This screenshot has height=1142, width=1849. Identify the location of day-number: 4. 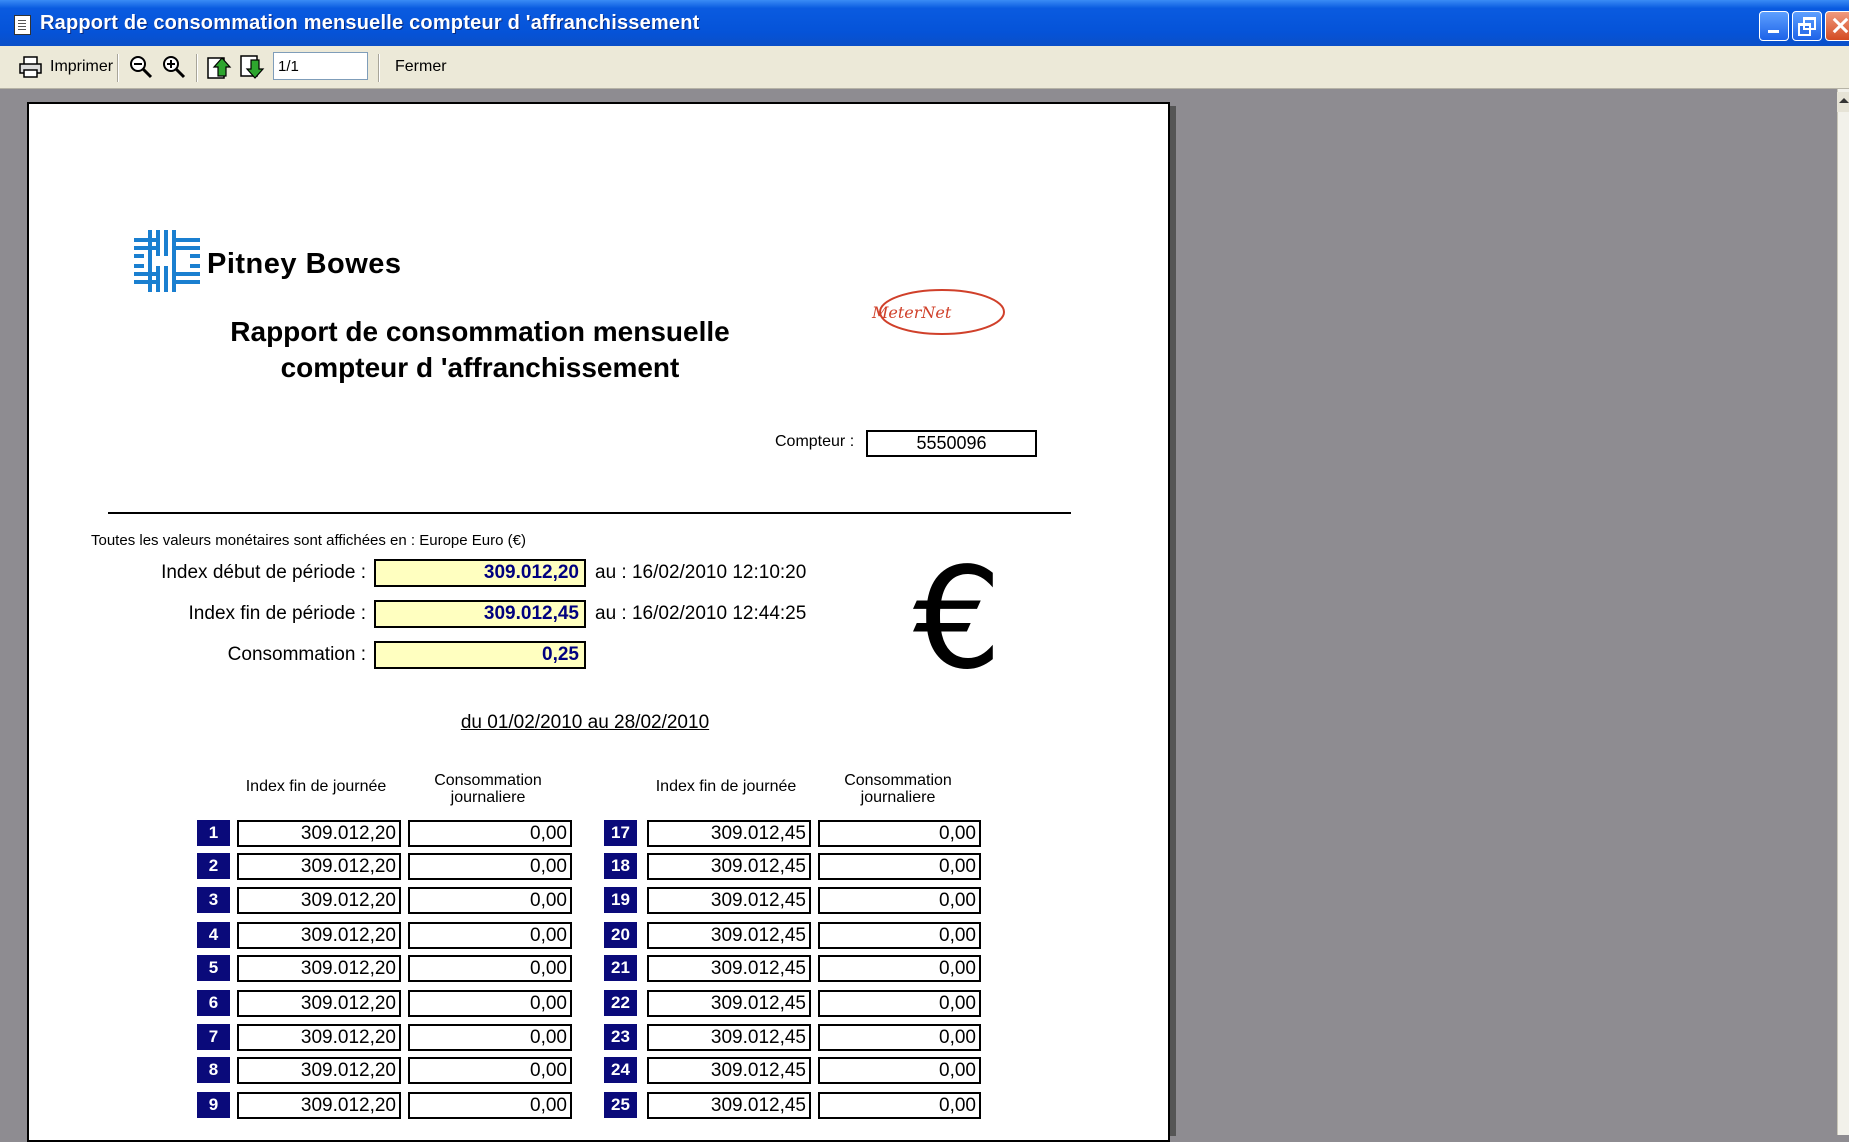
(213, 935).